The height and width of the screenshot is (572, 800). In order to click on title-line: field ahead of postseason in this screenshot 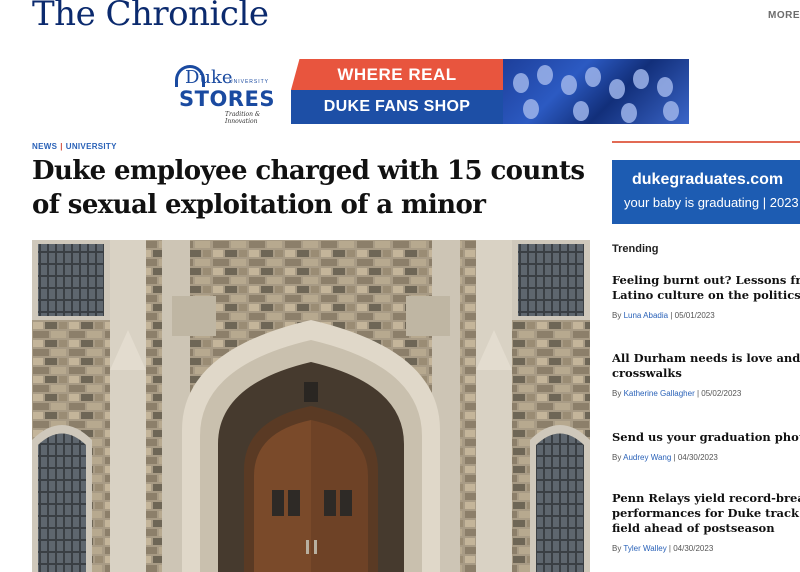, I will do `click(693, 528)`.